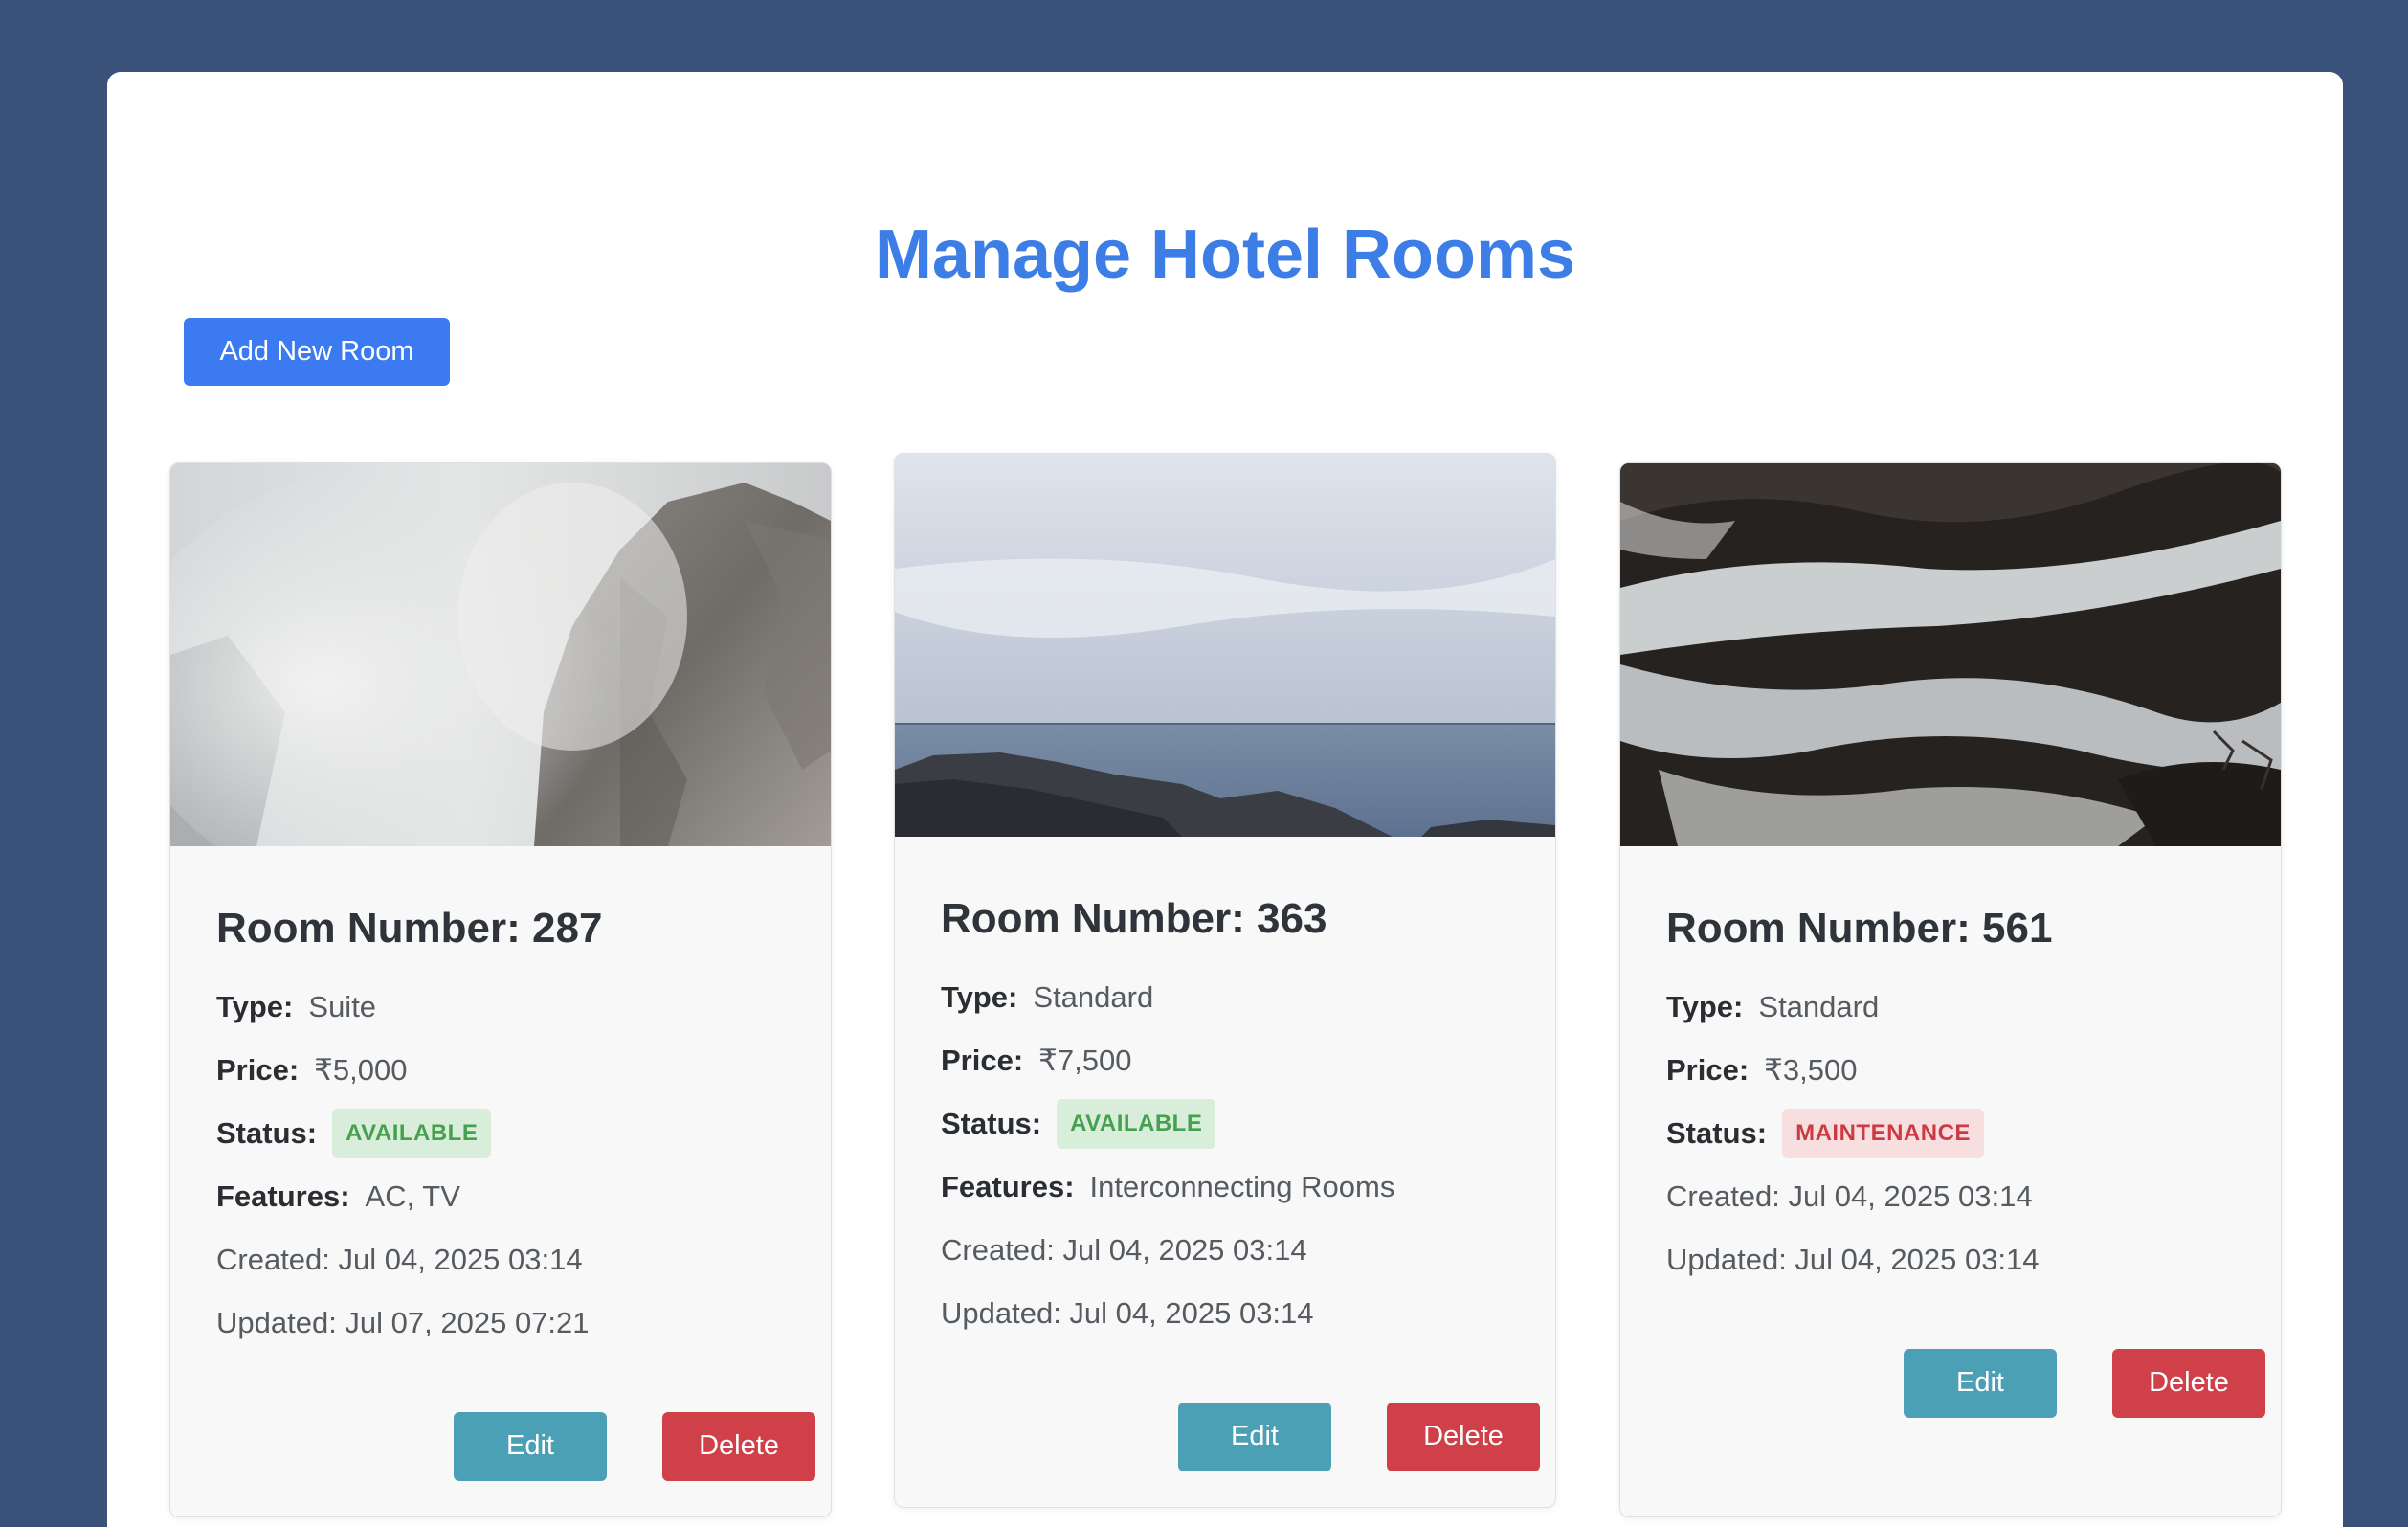 The height and width of the screenshot is (1527, 2408). Describe the element at coordinates (1225, 1060) in the screenshot. I see `room-price: Price: ₹7,500` at that location.